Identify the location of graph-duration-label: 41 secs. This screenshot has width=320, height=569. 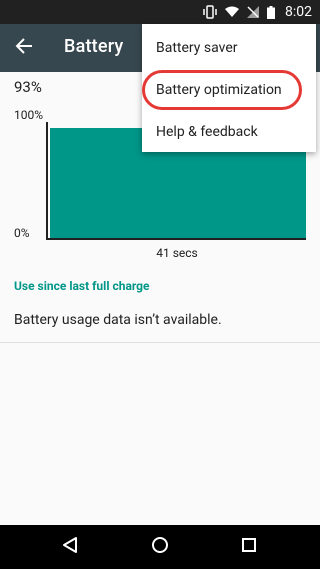
(177, 253).